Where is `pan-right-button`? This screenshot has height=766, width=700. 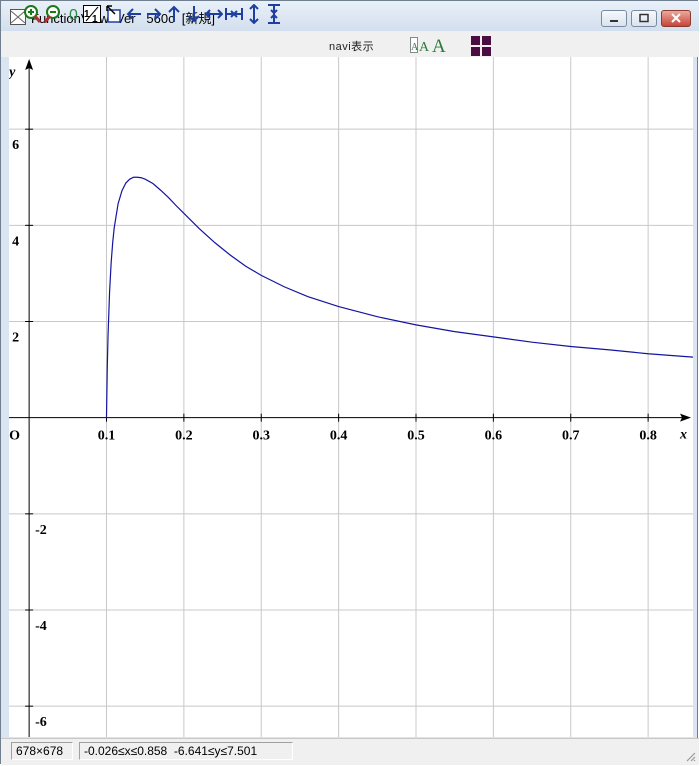
pan-right-button is located at coordinates (154, 14).